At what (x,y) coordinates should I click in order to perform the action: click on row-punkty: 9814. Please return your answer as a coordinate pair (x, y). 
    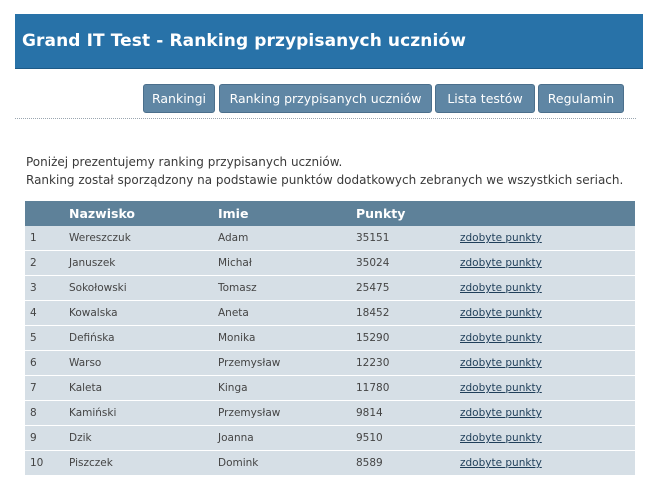
    Looking at the image, I should click on (369, 413).